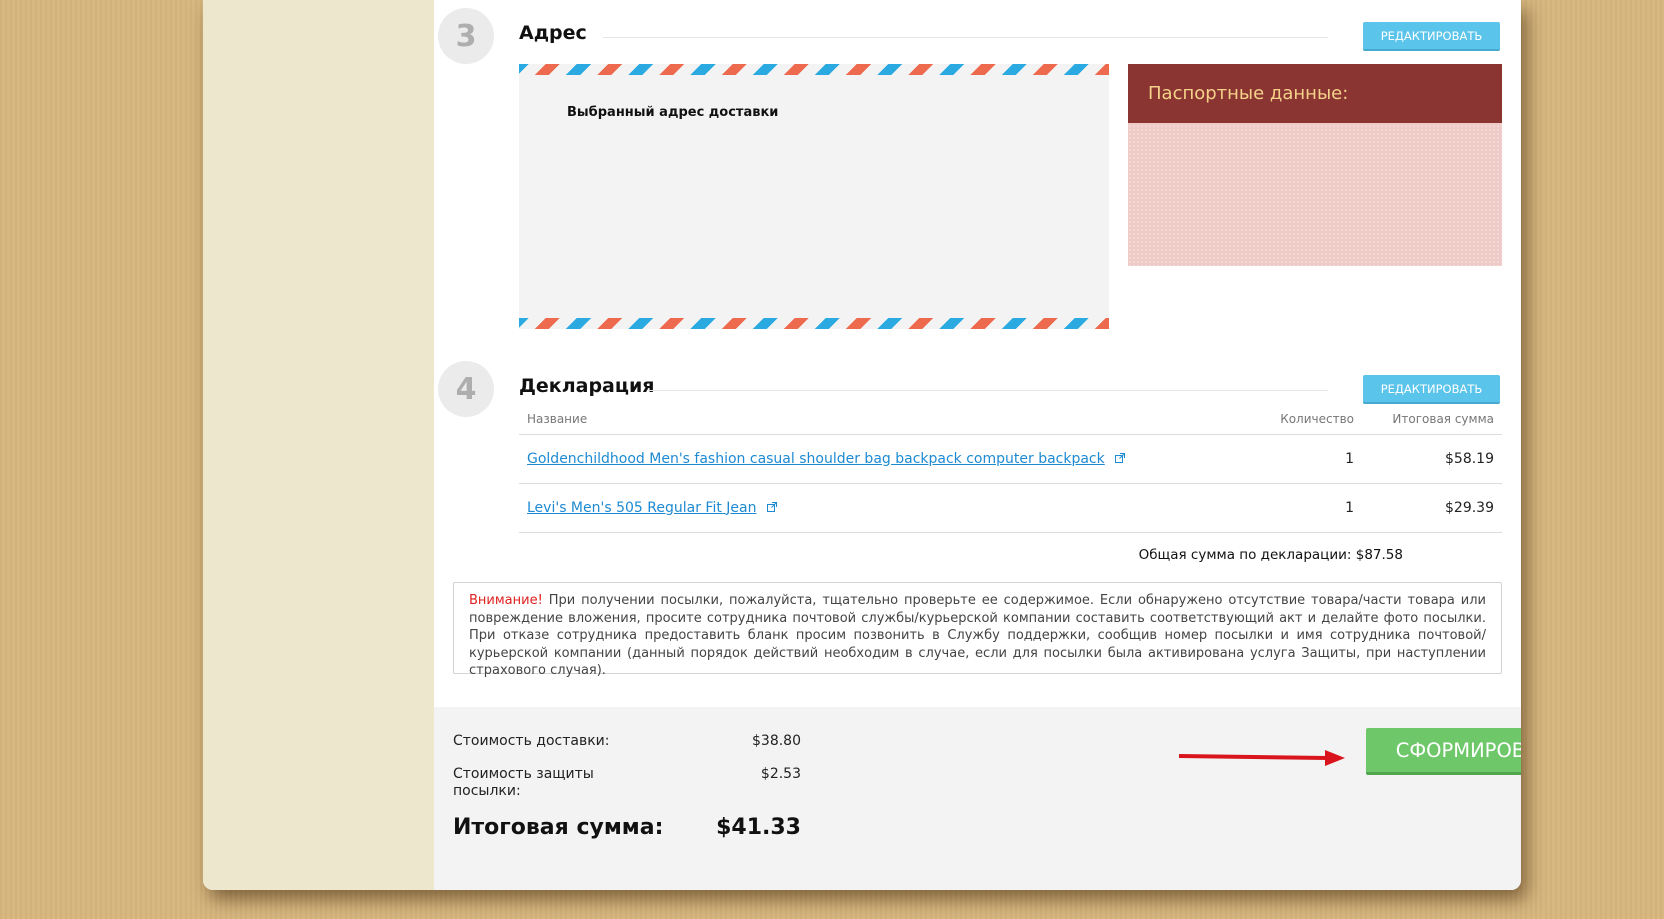 The height and width of the screenshot is (919, 1664). What do you see at coordinates (1270, 555) in the screenshot?
I see `declaration-total: Общая сумма по декларации: $87.58` at bounding box center [1270, 555].